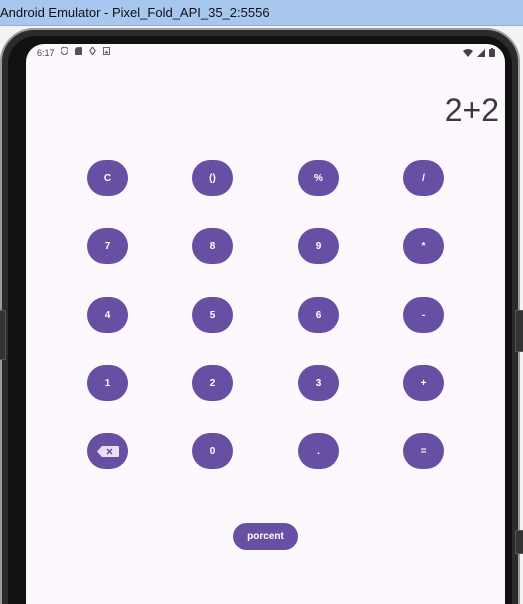 This screenshot has height=604, width=523. I want to click on porcent-button: porcent, so click(265, 536).